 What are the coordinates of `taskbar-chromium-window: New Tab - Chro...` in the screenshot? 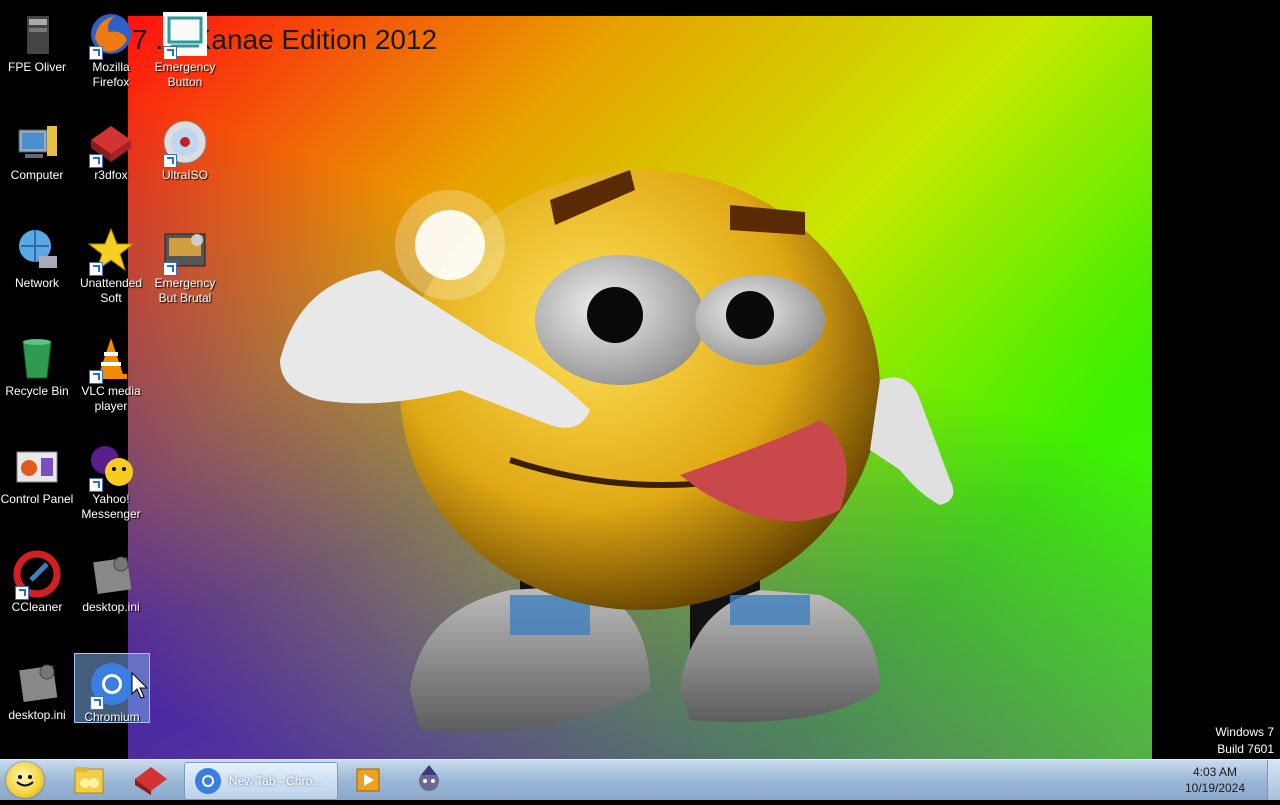 It's located at (261, 781).